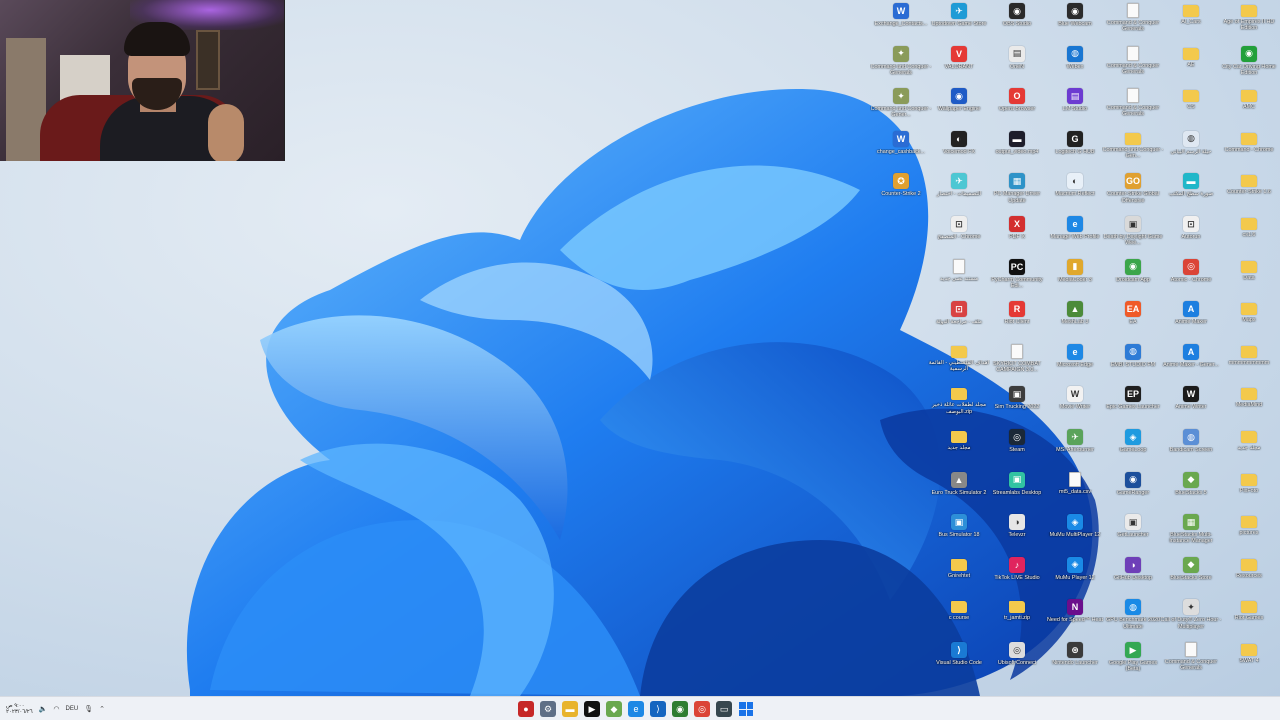  I want to click on vscode-icon: ⟩, so click(658, 709).